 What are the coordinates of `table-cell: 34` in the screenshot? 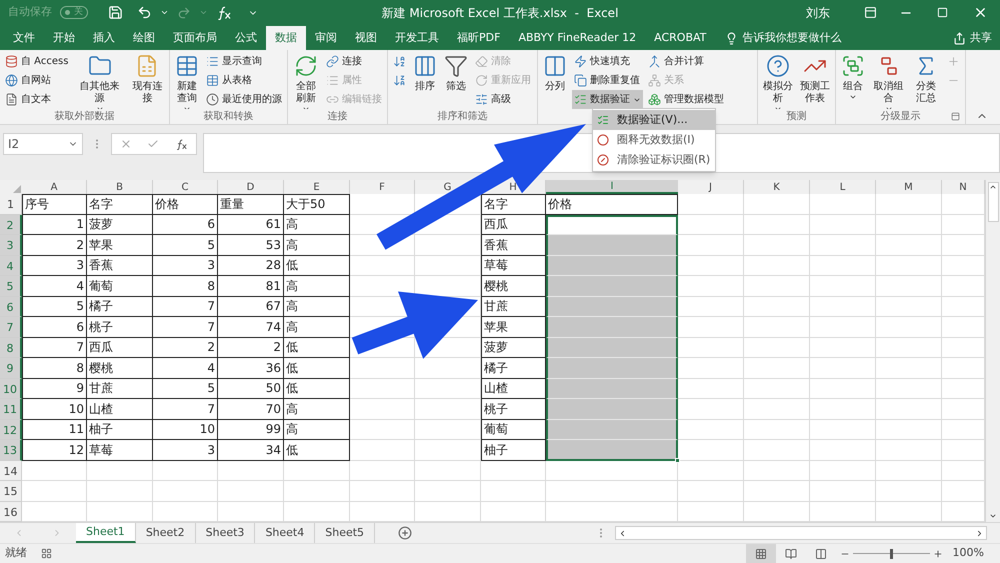 It's located at (251, 450).